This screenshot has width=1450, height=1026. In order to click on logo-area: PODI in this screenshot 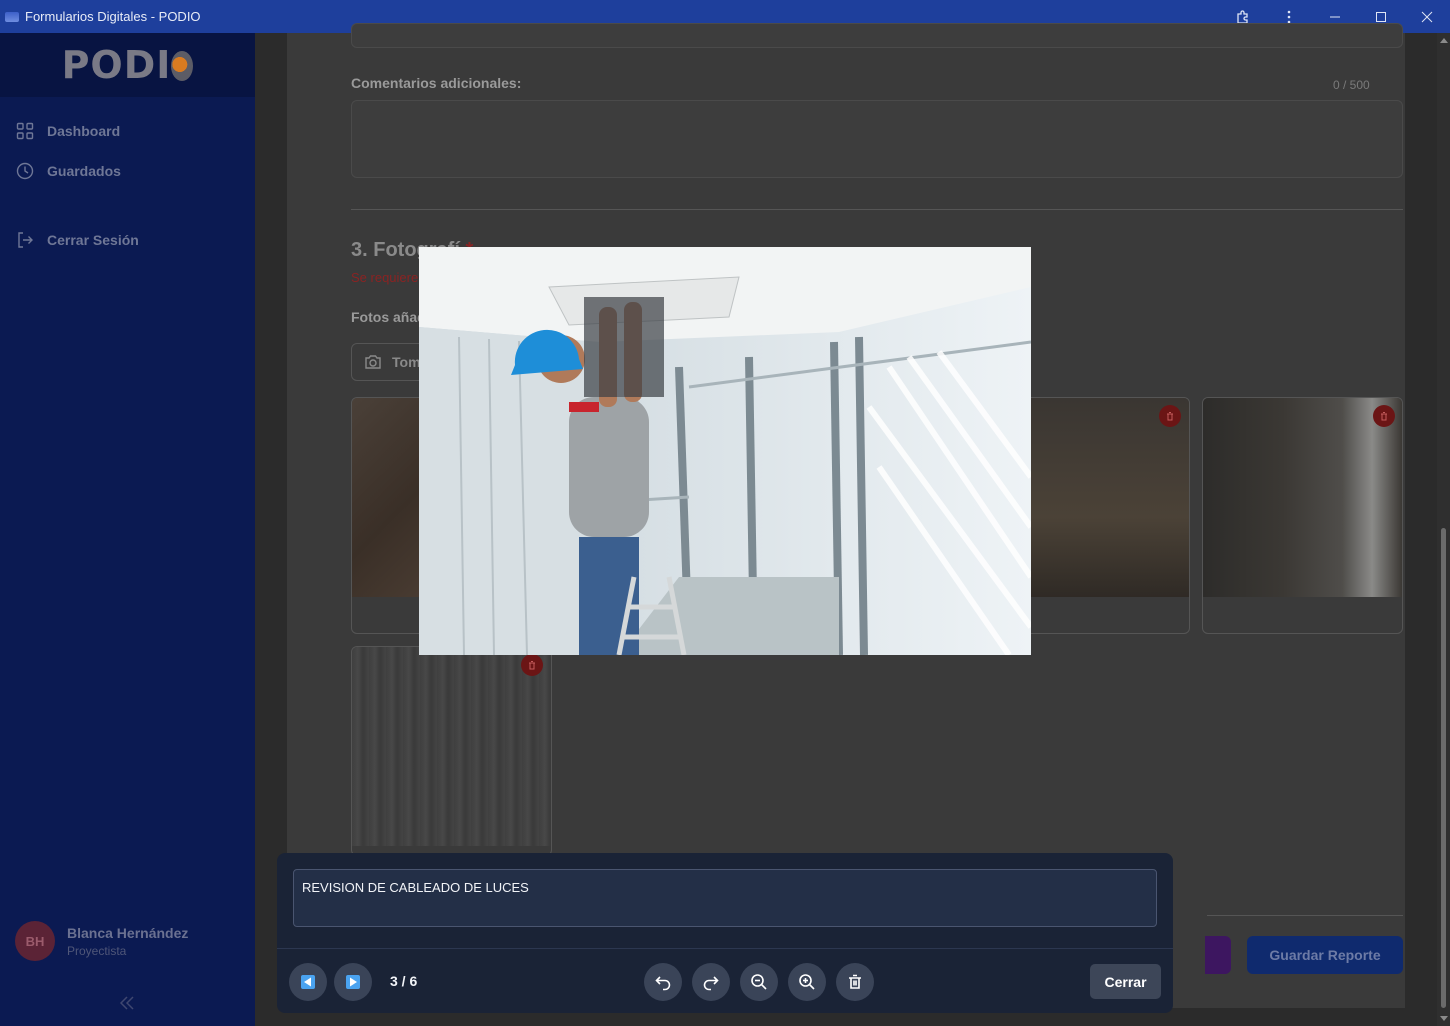, I will do `click(127, 65)`.